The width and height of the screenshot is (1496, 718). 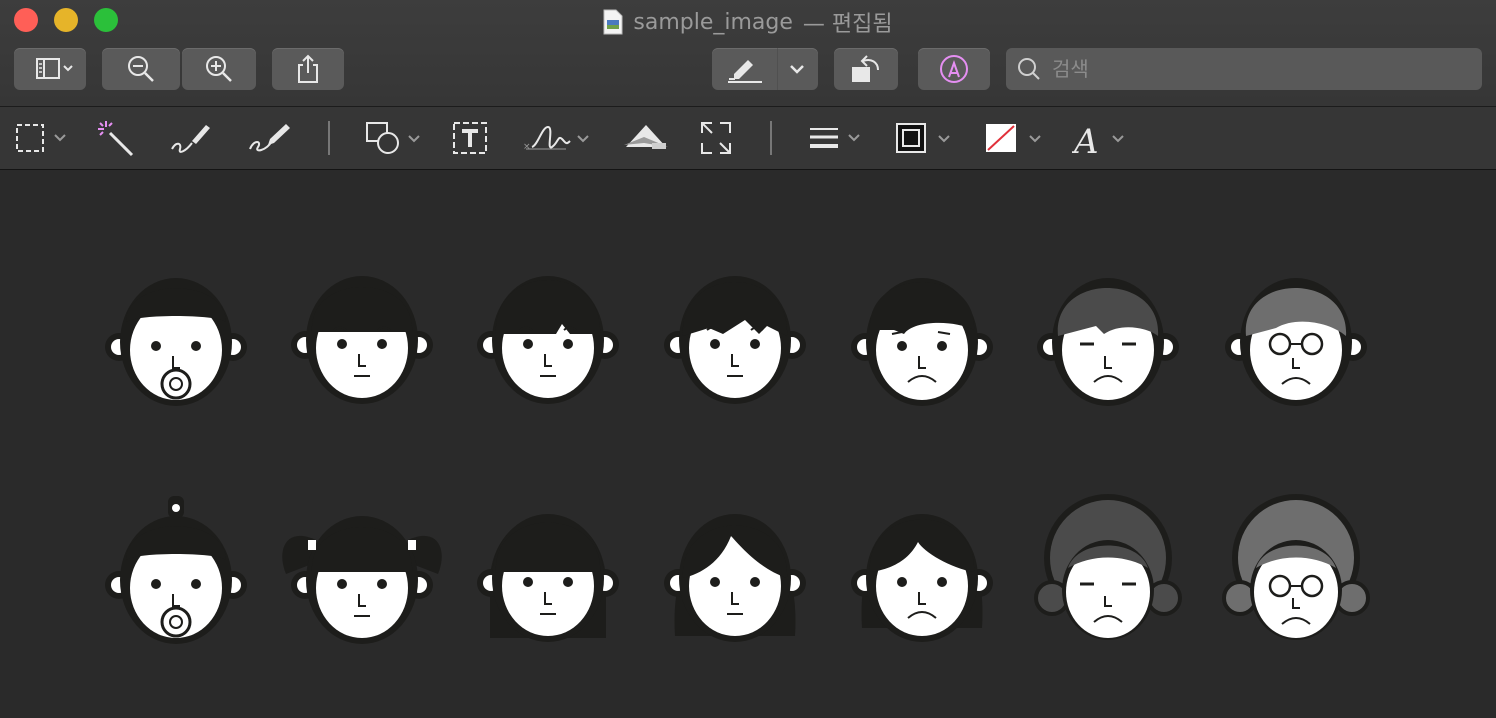 I want to click on zoom-in-button, so click(x=219, y=69).